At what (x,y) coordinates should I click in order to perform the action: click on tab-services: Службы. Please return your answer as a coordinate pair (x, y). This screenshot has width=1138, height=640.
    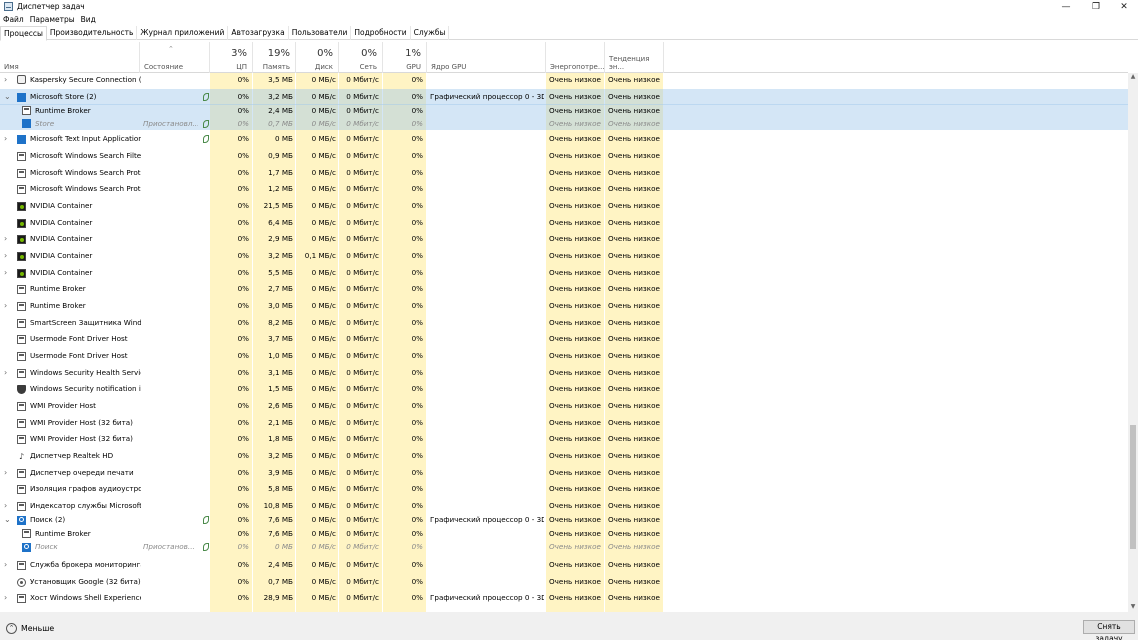
    Looking at the image, I should click on (430, 33).